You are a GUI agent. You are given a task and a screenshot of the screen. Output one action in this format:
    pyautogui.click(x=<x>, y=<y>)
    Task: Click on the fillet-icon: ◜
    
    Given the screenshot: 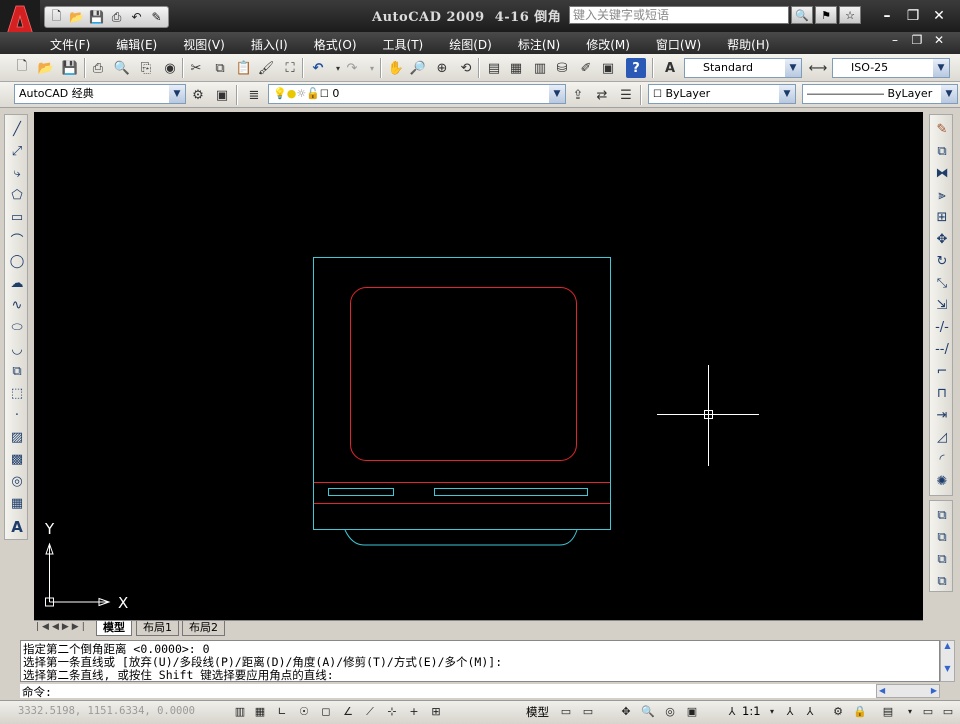 What is the action you would take?
    pyautogui.click(x=942, y=459)
    